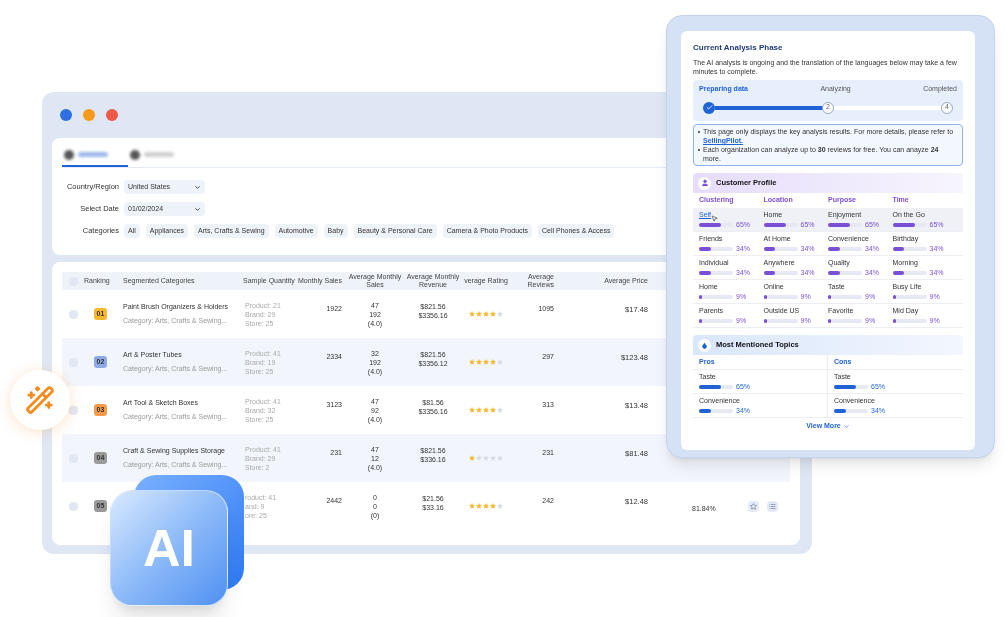  Describe the element at coordinates (709, 107) in the screenshot. I see `check-icon` at that location.